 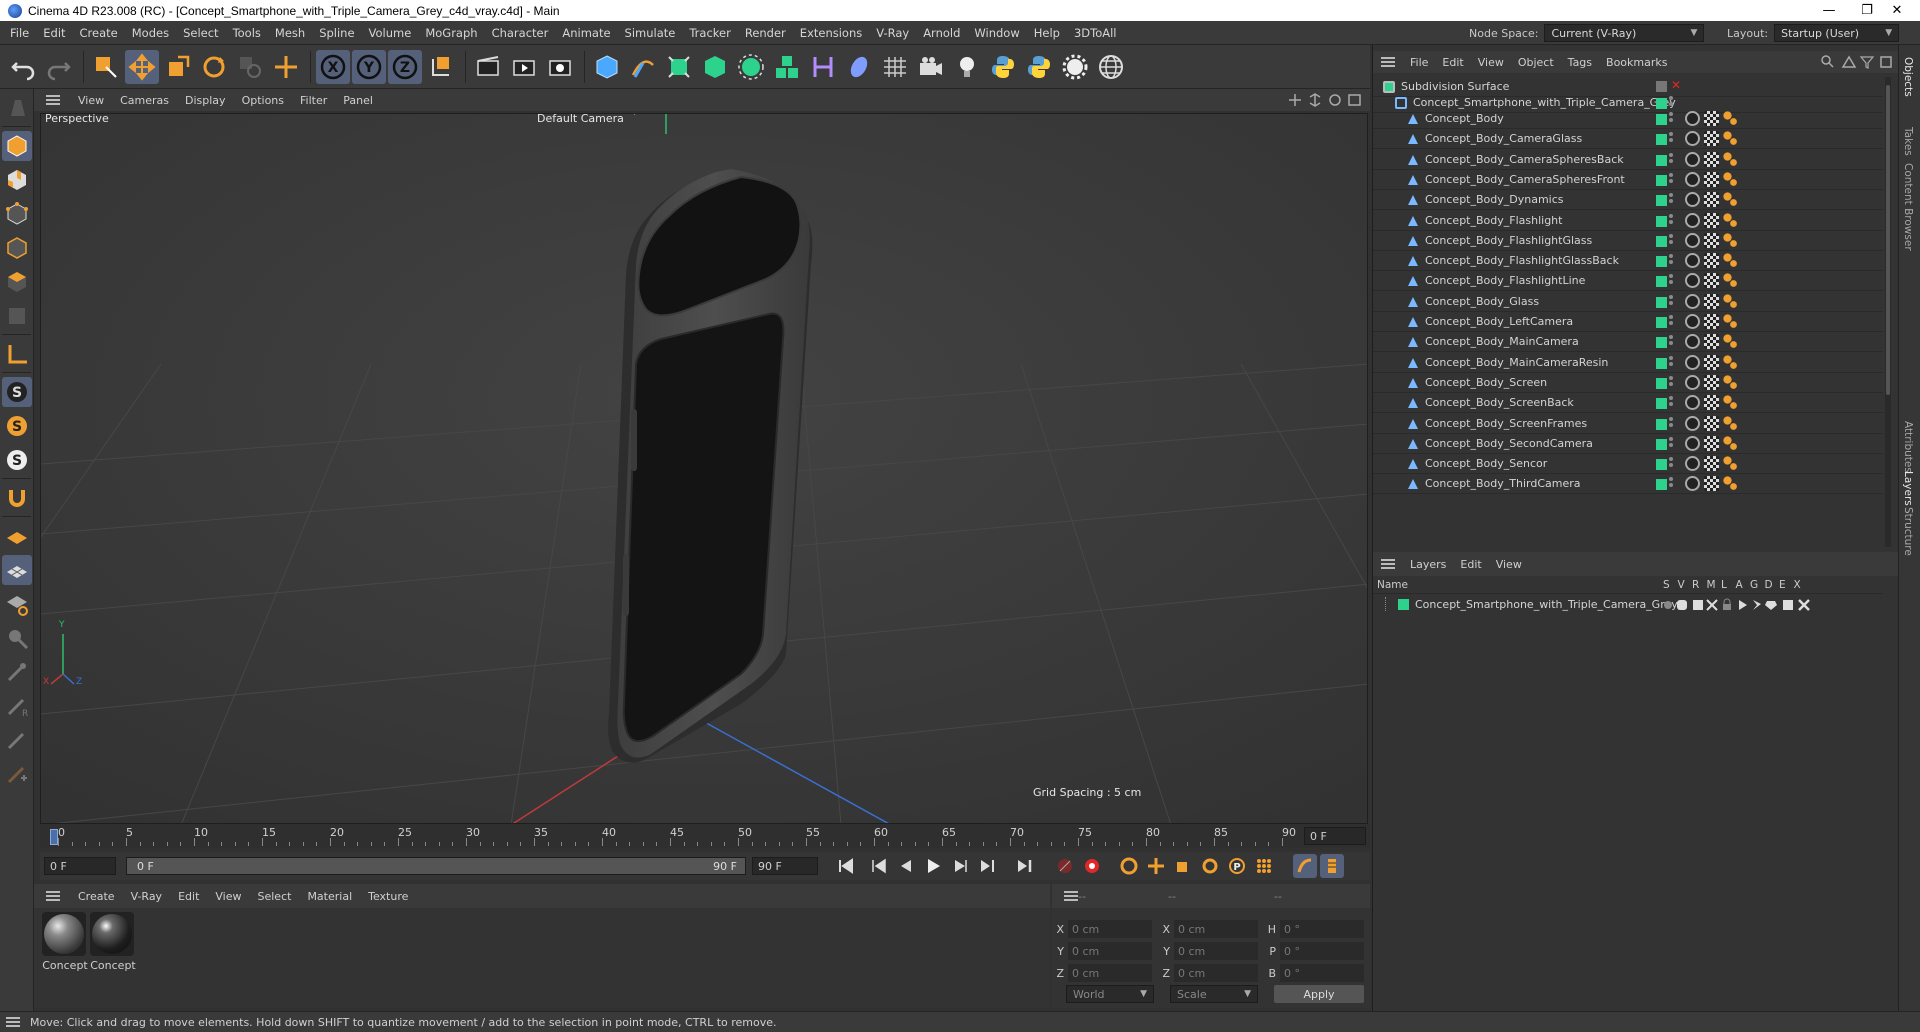 What do you see at coordinates (586, 33) in the screenshot?
I see `menu-animate: Animate` at bounding box center [586, 33].